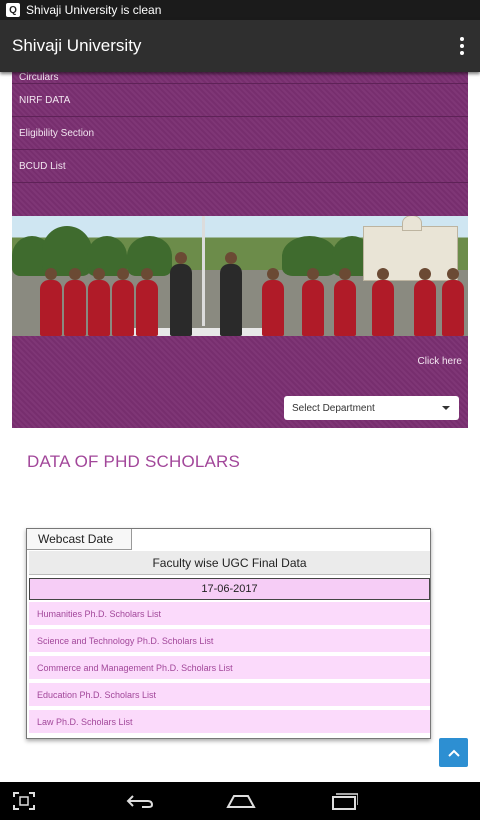 The image size is (480, 820). I want to click on notification-icon: Q, so click(13, 10).